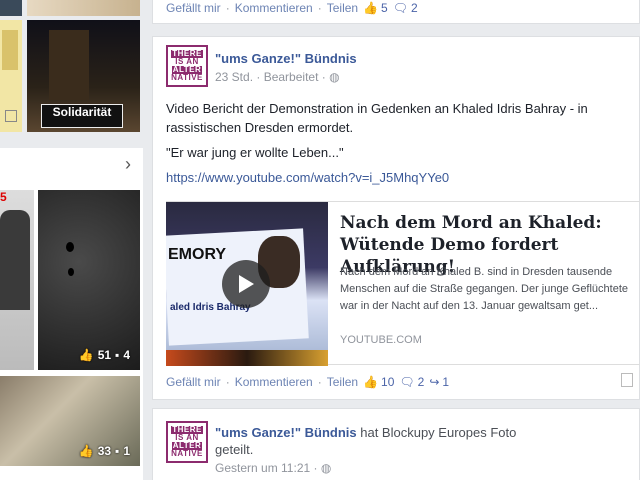  What do you see at coordinates (11, 8) in the screenshot?
I see `photo-thumb-top-left` at bounding box center [11, 8].